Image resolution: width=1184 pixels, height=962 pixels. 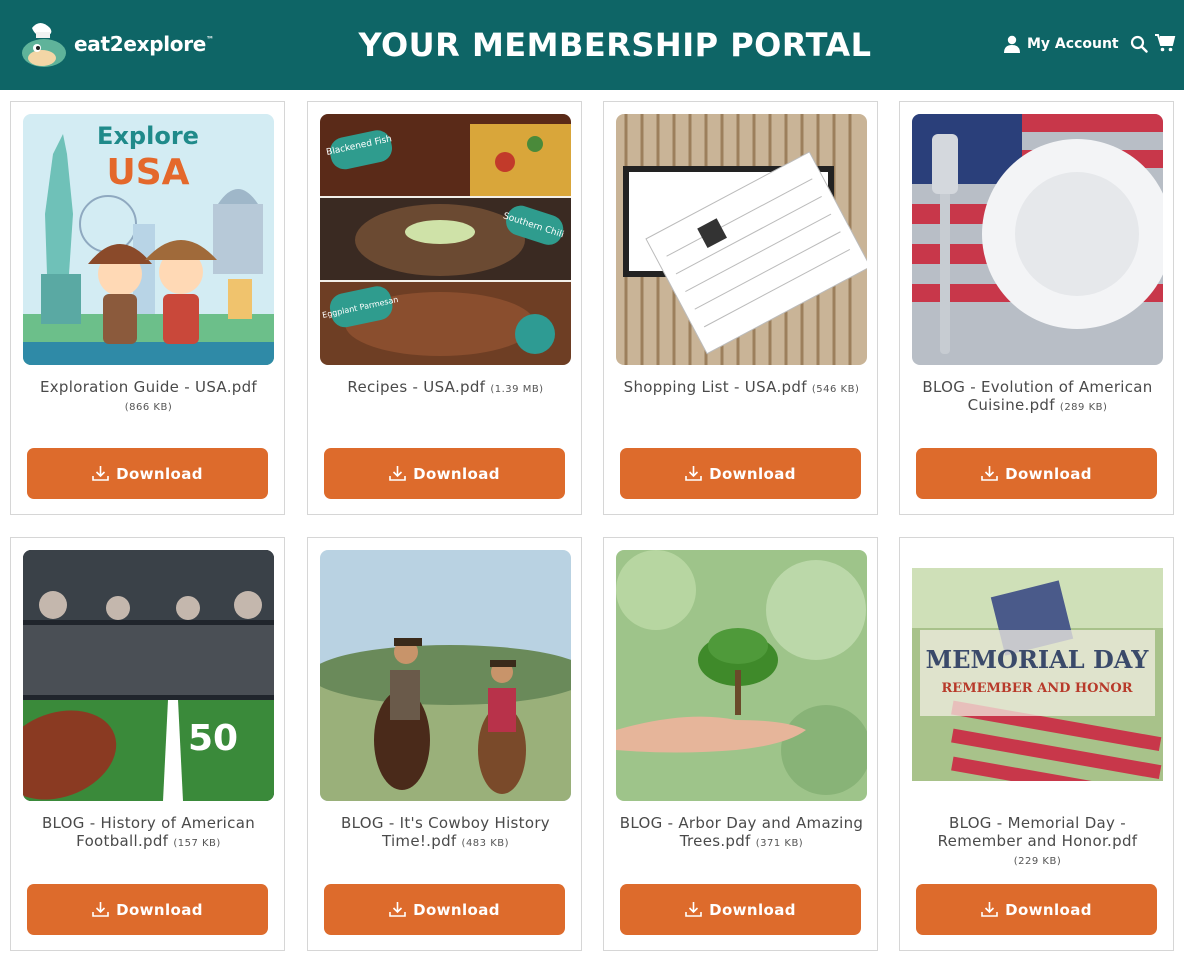 I want to click on file-name: Recipes - USA.pdf (1.39 MB), so click(x=445, y=388).